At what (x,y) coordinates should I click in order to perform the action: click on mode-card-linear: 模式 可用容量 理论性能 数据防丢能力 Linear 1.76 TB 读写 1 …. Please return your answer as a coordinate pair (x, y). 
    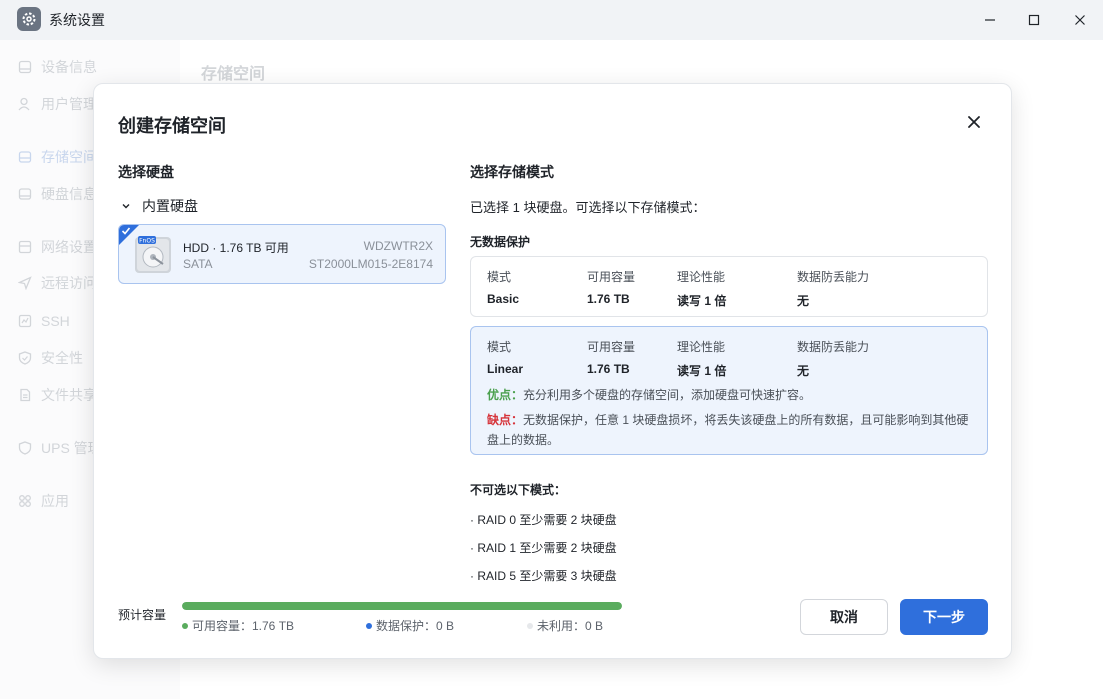
    Looking at the image, I should click on (729, 390).